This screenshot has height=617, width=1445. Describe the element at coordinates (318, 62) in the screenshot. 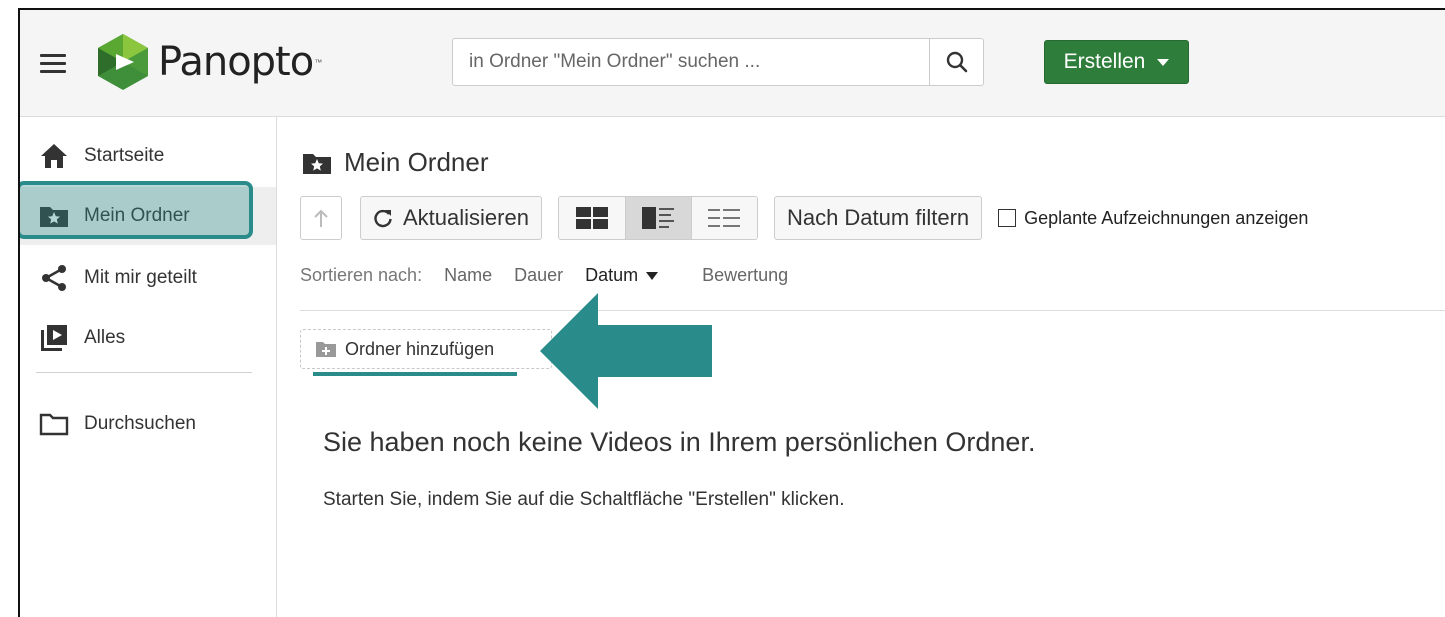

I see `brand-trademark: ™` at that location.